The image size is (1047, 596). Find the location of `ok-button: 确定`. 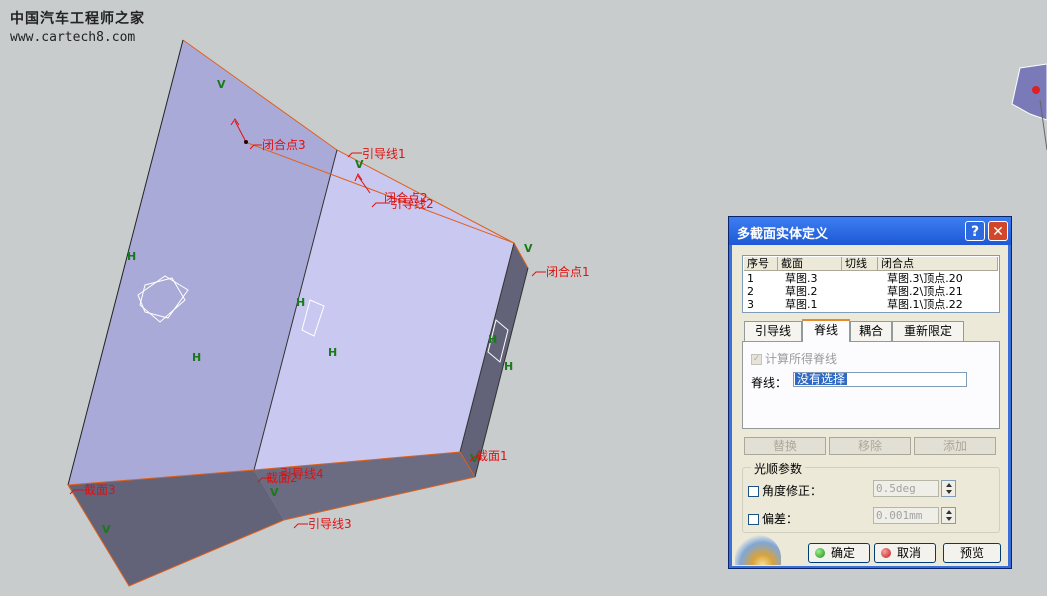

ok-button: 确定 is located at coordinates (839, 553).